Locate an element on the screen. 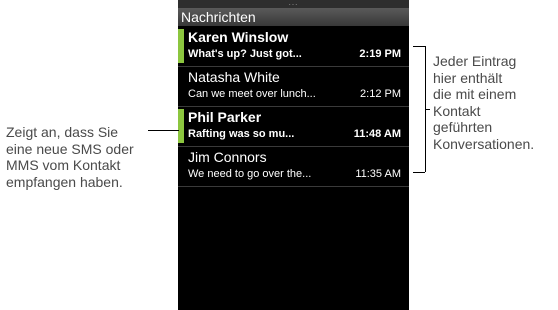 Image resolution: width=558 pixels, height=310 pixels. message-time: 2:12 PM is located at coordinates (380, 94).